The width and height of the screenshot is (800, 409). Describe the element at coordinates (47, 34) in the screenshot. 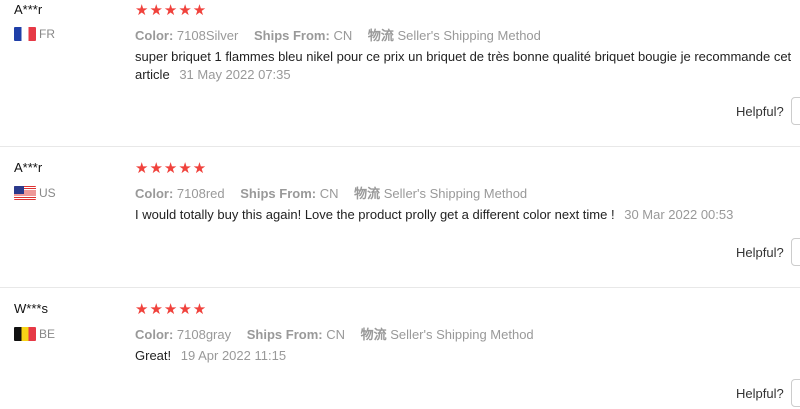

I see `country-code: FR` at that location.